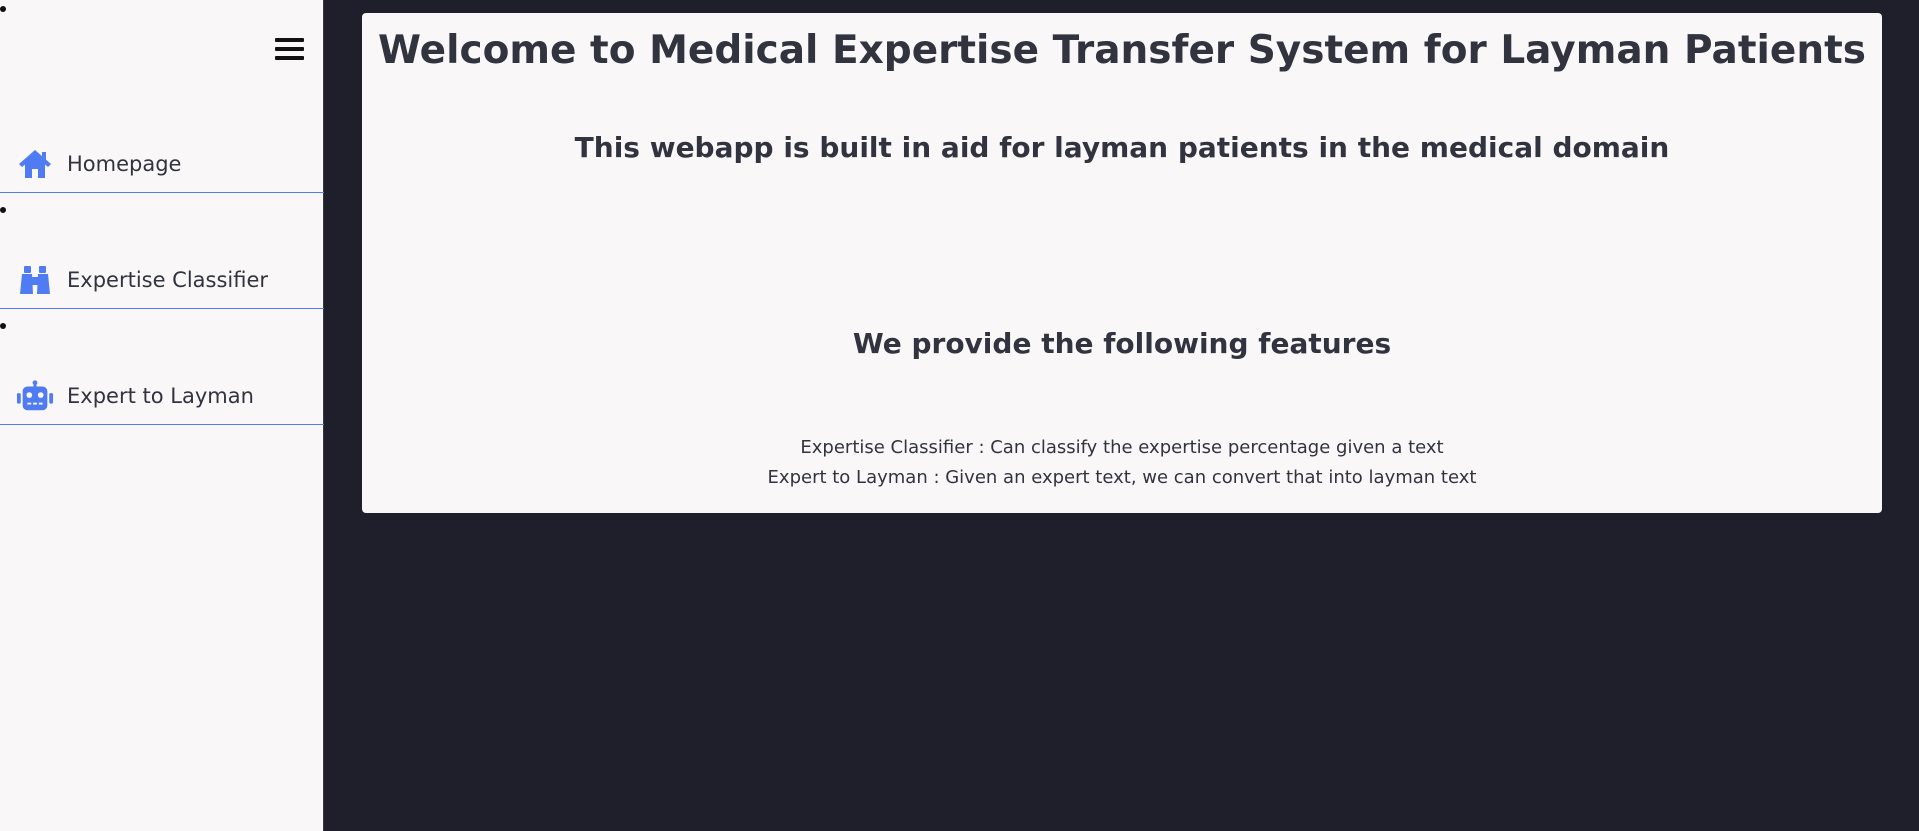  What do you see at coordinates (124, 163) in the screenshot?
I see `sidebar-item-label: Homepage` at bounding box center [124, 163].